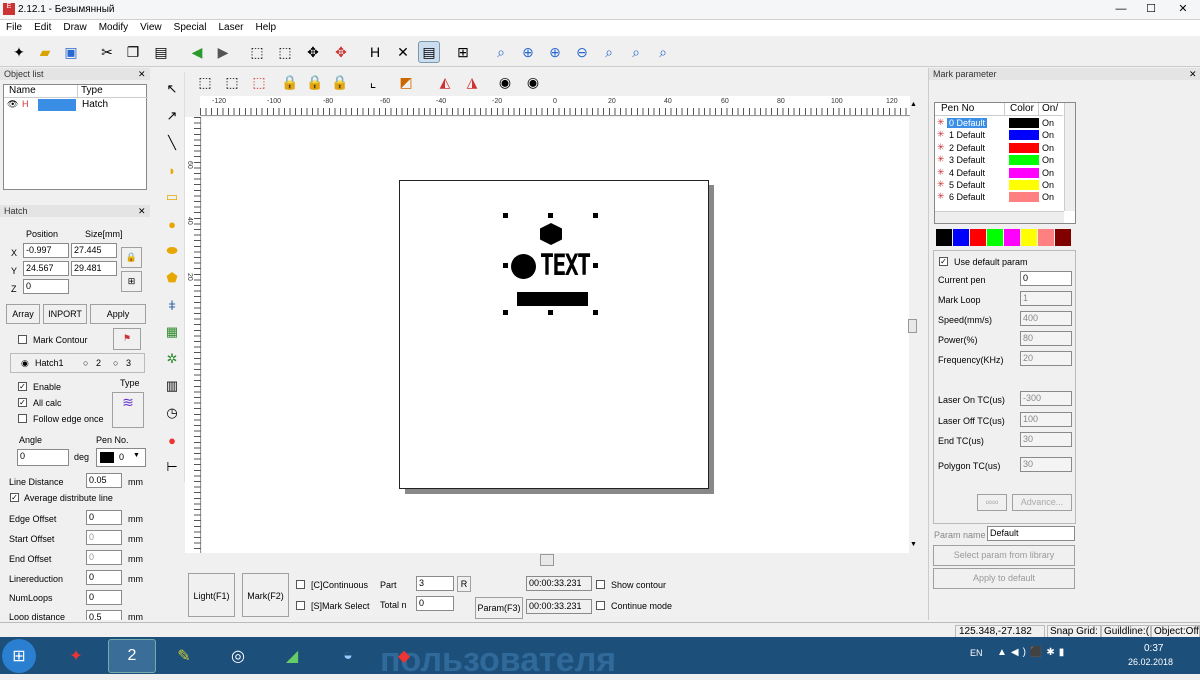 The image size is (1200, 680). Describe the element at coordinates (967, 197) in the screenshot. I see `pen-name: 6 Default` at that location.